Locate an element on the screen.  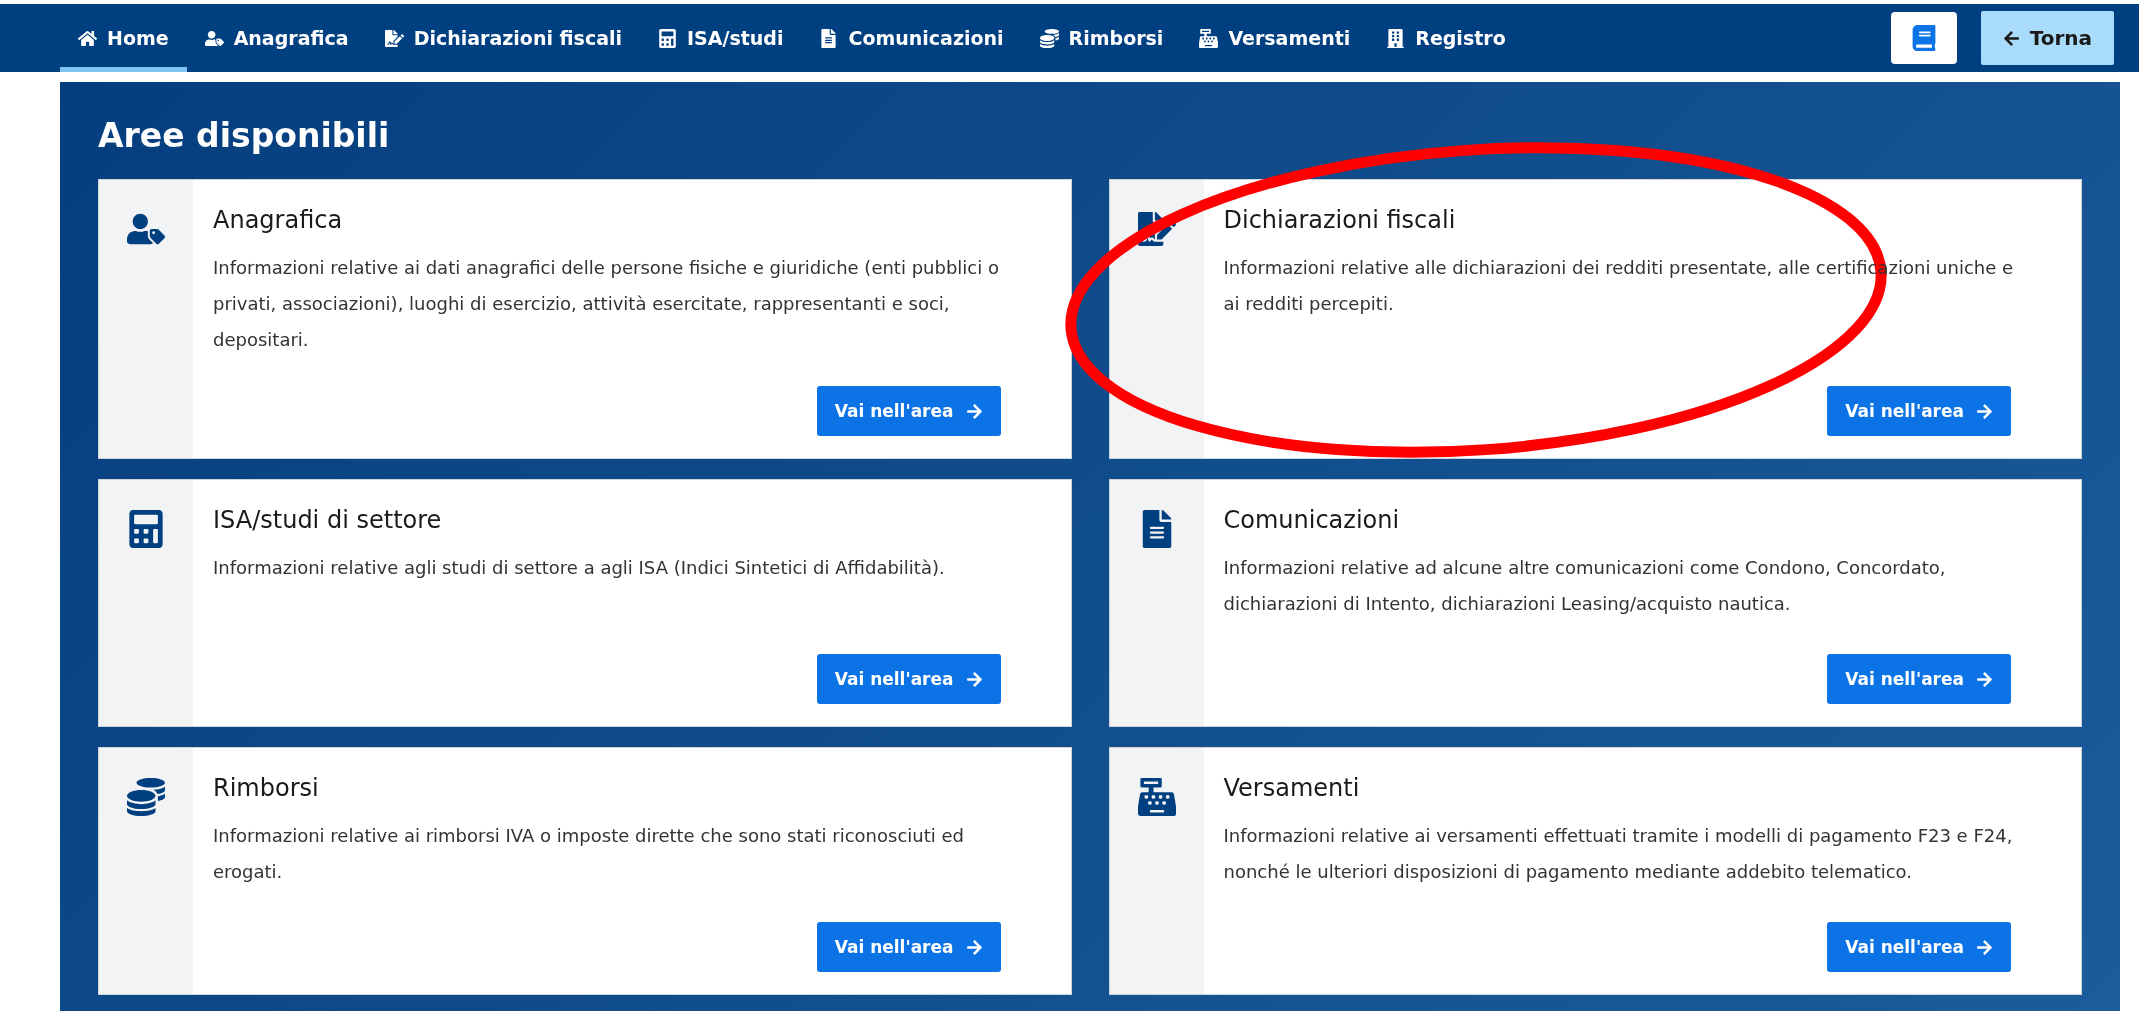
card-description: Informazioni relative ai rimborsi IVA o imposte dirette che sono stati riconosciuti ed erogati. is located at coordinates (589, 854).